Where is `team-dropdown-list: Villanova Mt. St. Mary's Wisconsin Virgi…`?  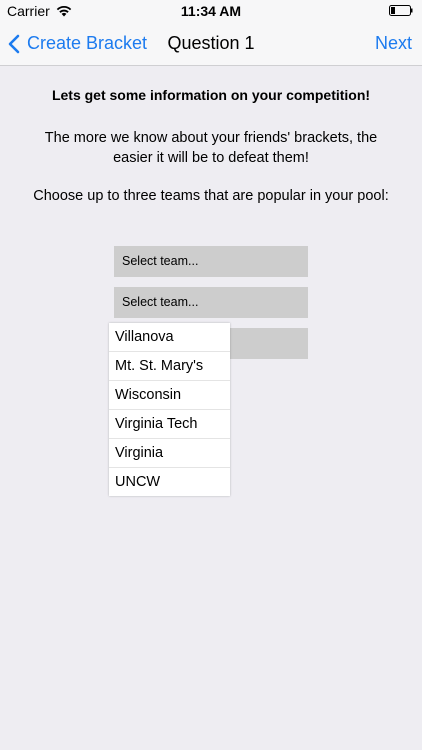 team-dropdown-list: Villanova Mt. St. Mary's Wisconsin Virgi… is located at coordinates (169, 409).